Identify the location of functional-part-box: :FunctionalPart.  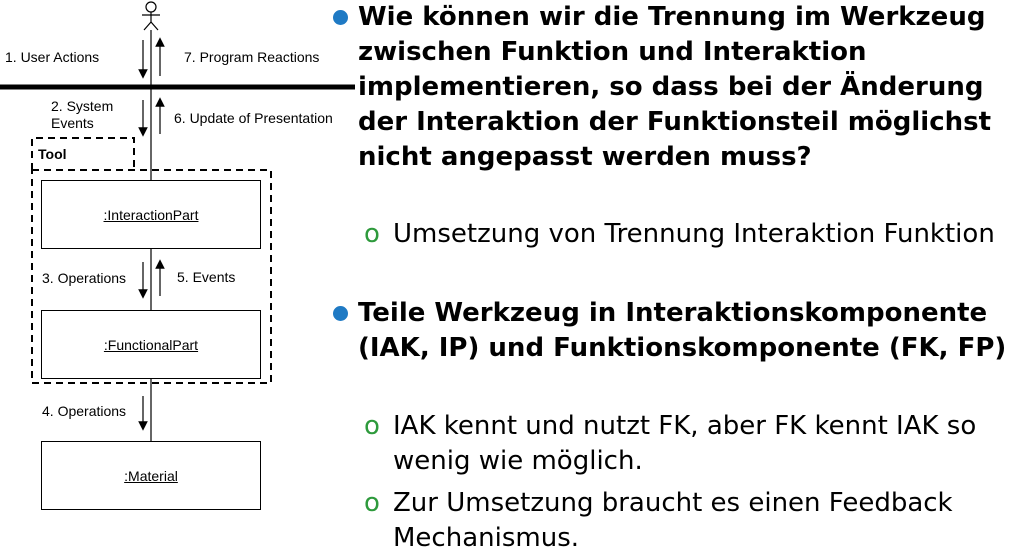
(151, 344).